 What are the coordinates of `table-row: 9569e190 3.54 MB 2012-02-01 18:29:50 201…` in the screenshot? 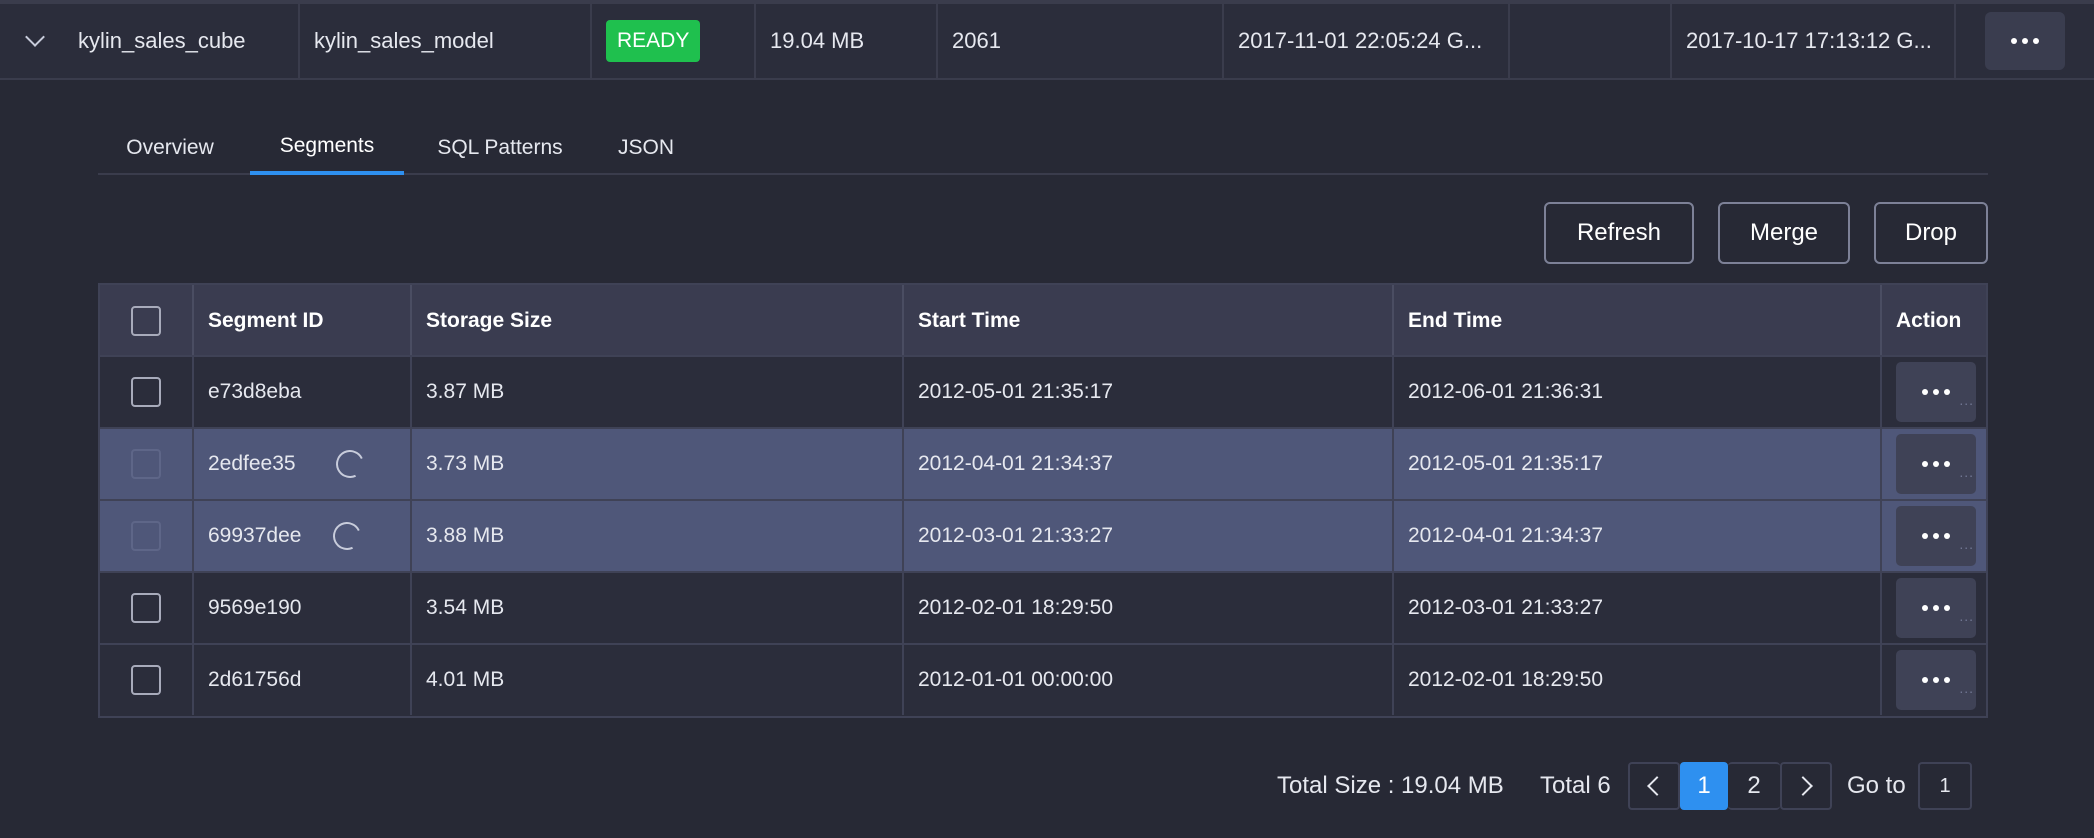 It's located at (1043, 607).